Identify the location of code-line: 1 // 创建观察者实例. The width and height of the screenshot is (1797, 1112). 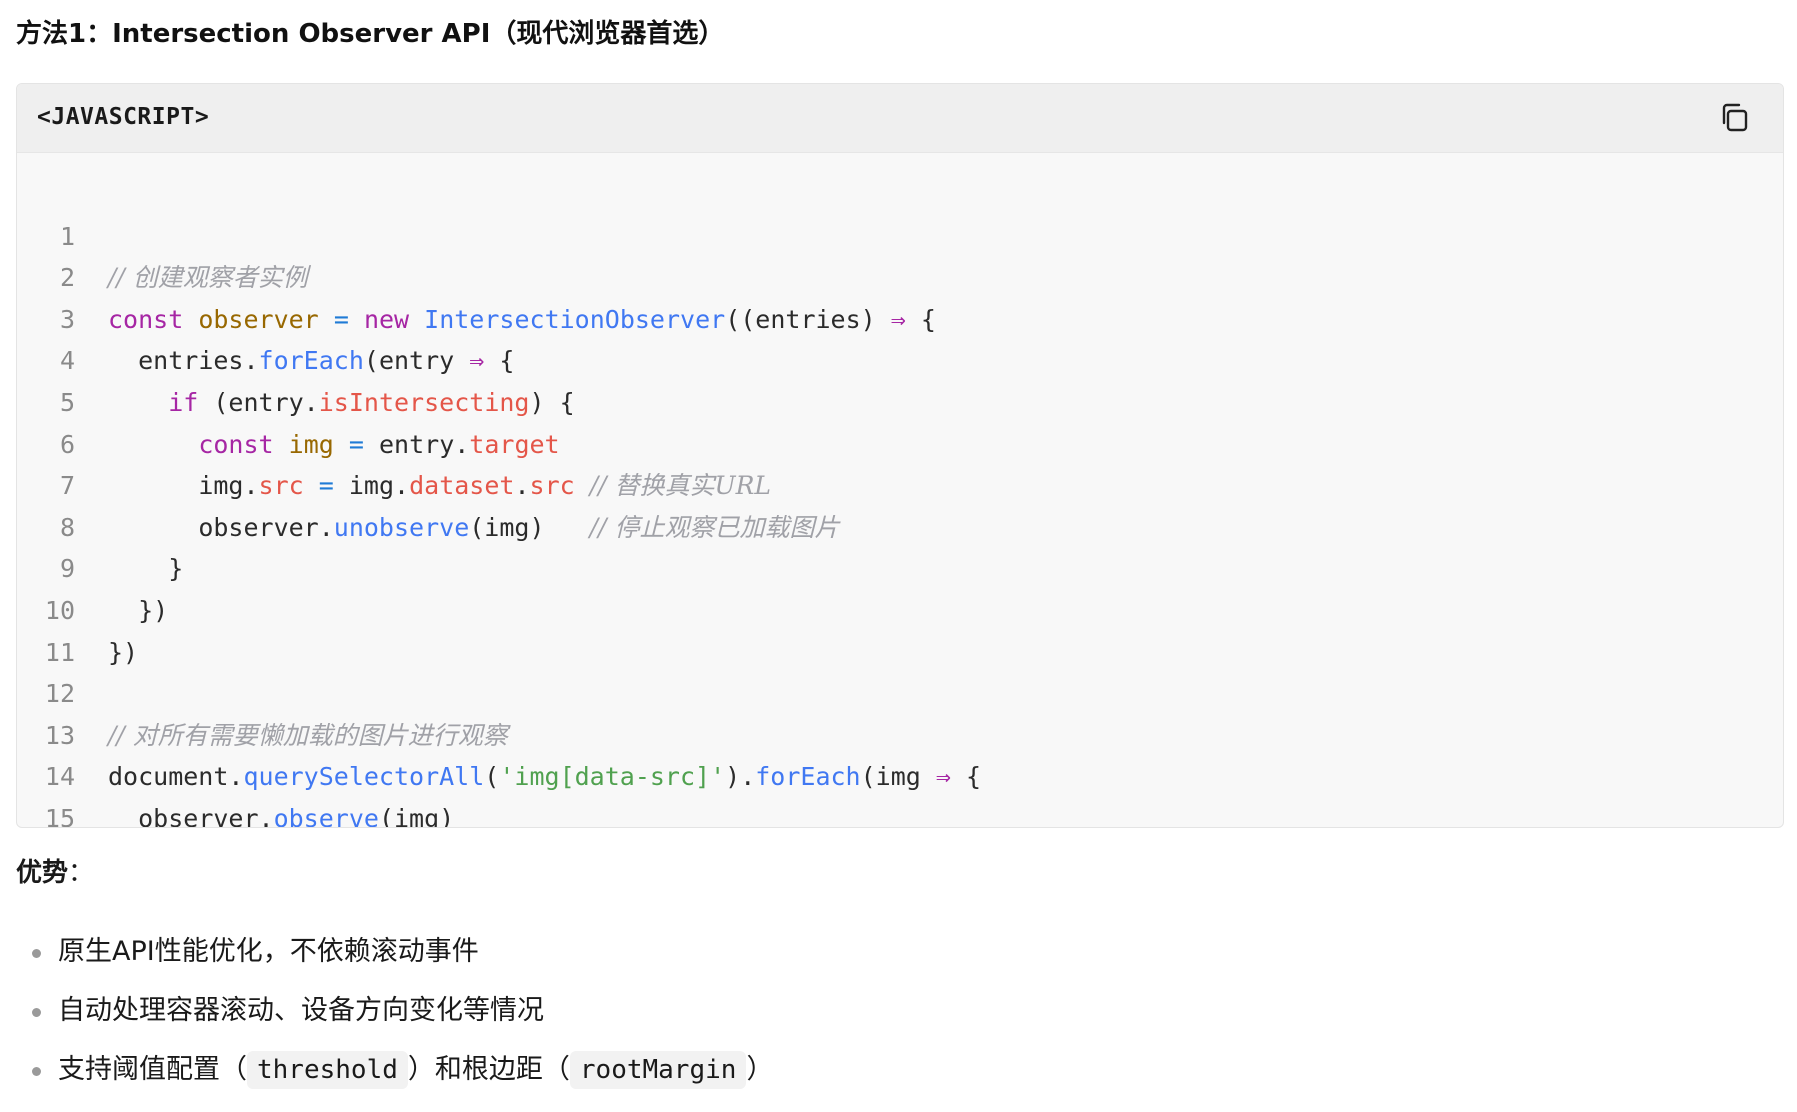
(900, 233).